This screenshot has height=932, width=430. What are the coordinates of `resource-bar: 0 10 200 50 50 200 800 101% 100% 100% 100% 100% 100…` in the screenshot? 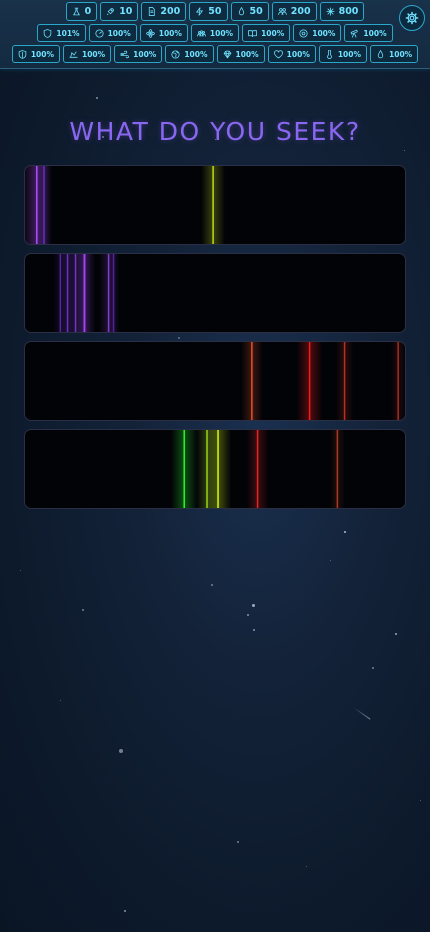 It's located at (215, 34).